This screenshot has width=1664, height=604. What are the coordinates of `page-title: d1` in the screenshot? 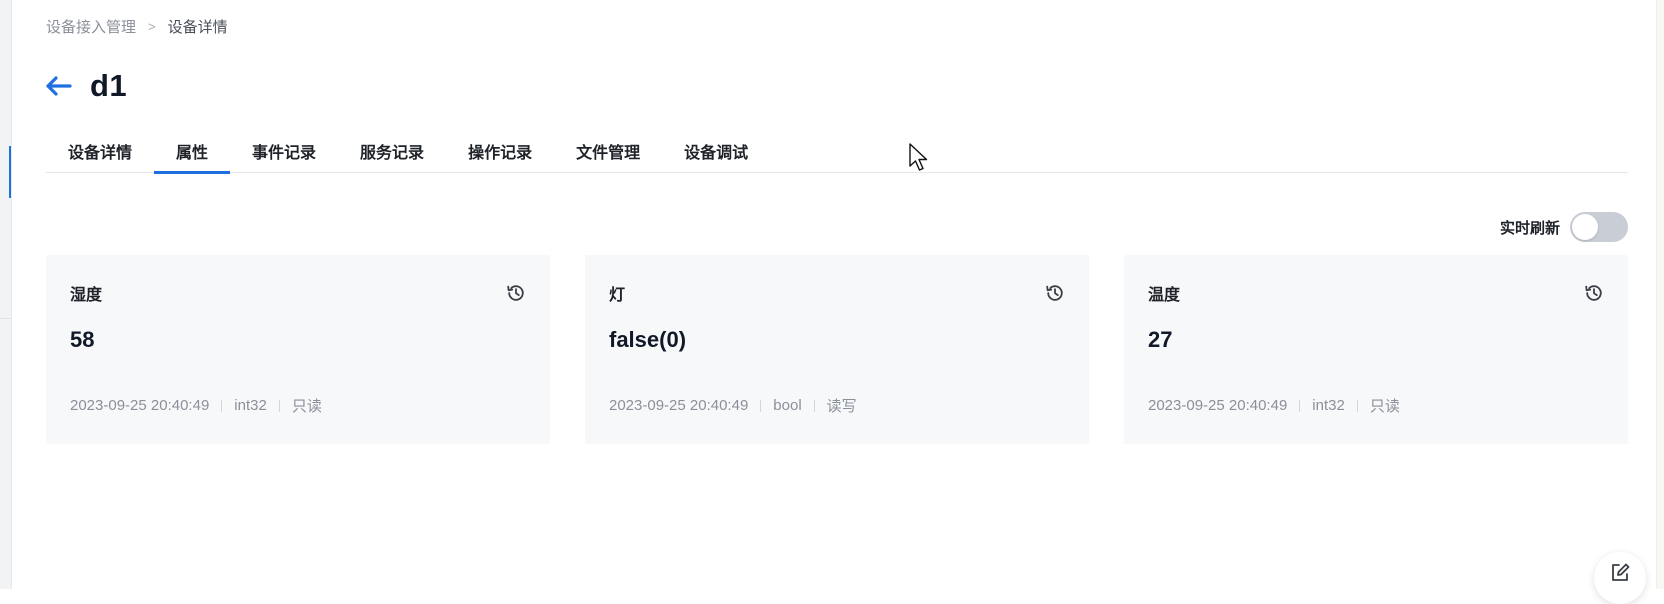 It's located at (109, 85).